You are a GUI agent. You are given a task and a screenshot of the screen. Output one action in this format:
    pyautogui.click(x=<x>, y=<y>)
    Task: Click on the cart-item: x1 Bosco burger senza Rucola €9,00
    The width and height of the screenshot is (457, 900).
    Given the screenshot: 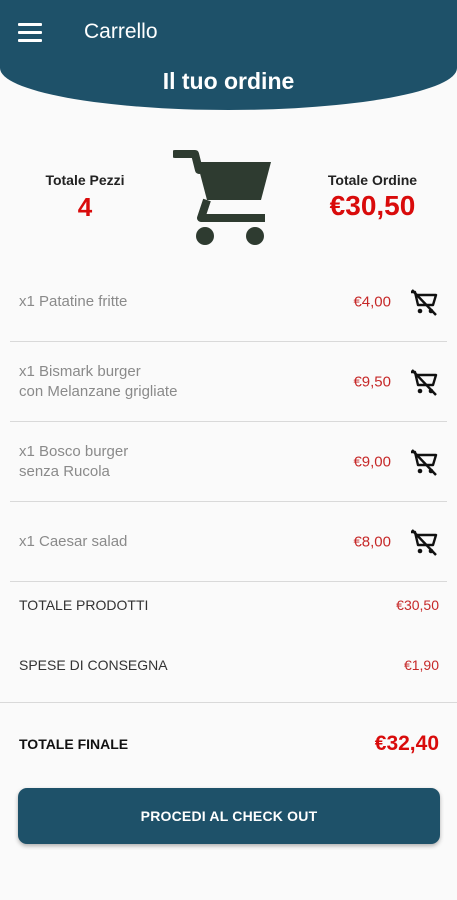 What is the action you would take?
    pyautogui.click(x=228, y=462)
    